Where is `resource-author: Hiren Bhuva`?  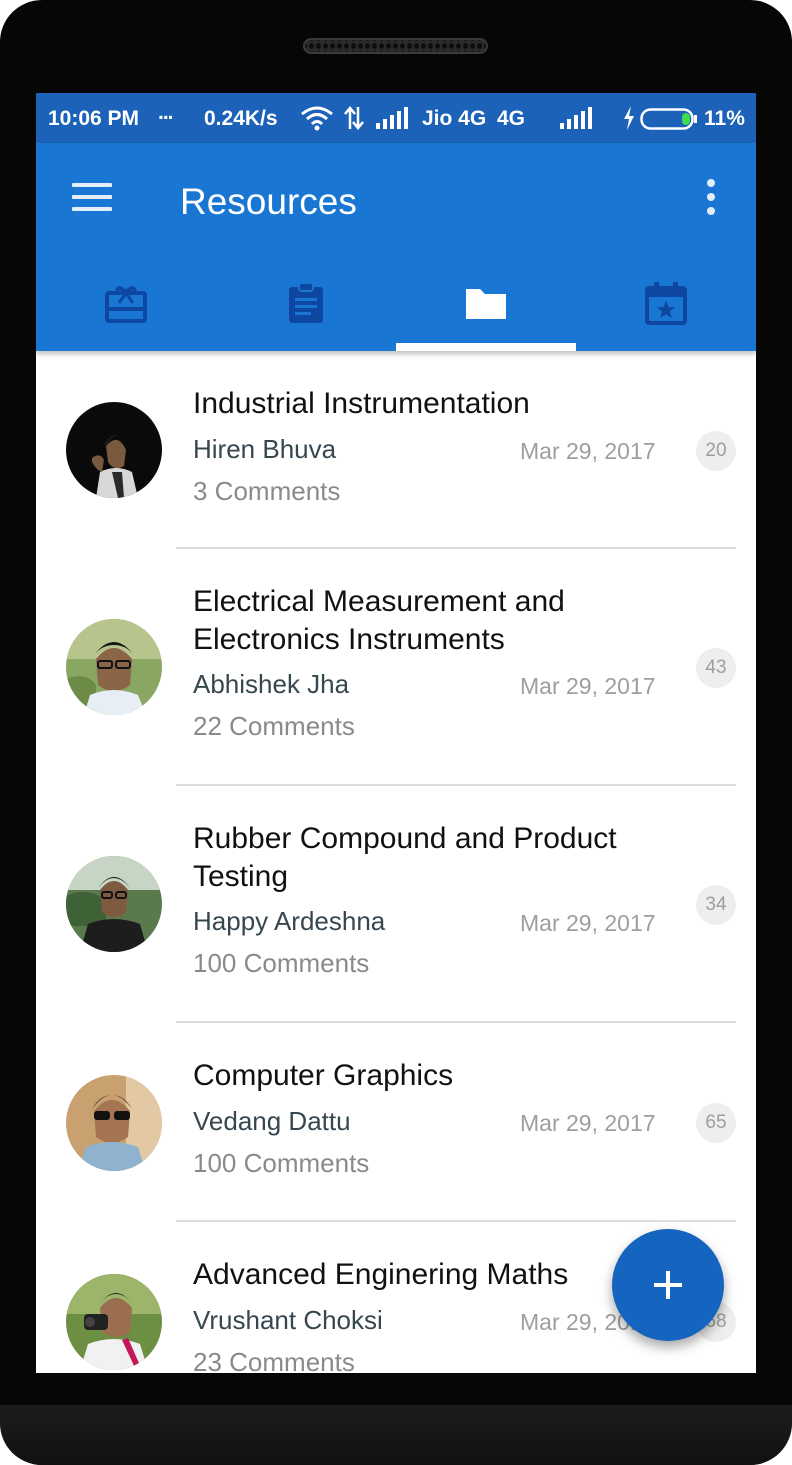 resource-author: Hiren Bhuva is located at coordinates (264, 449).